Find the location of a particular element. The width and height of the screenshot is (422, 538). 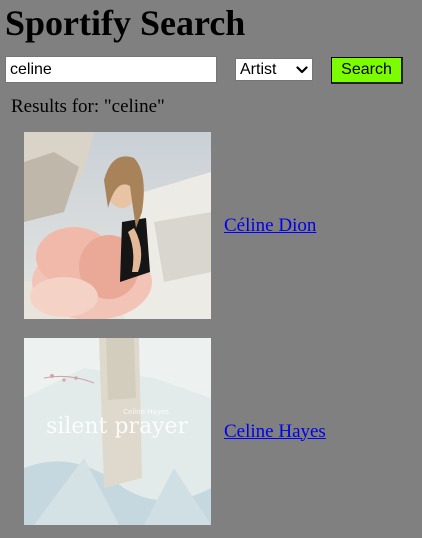

artist-link: Céline Dion is located at coordinates (270, 226).